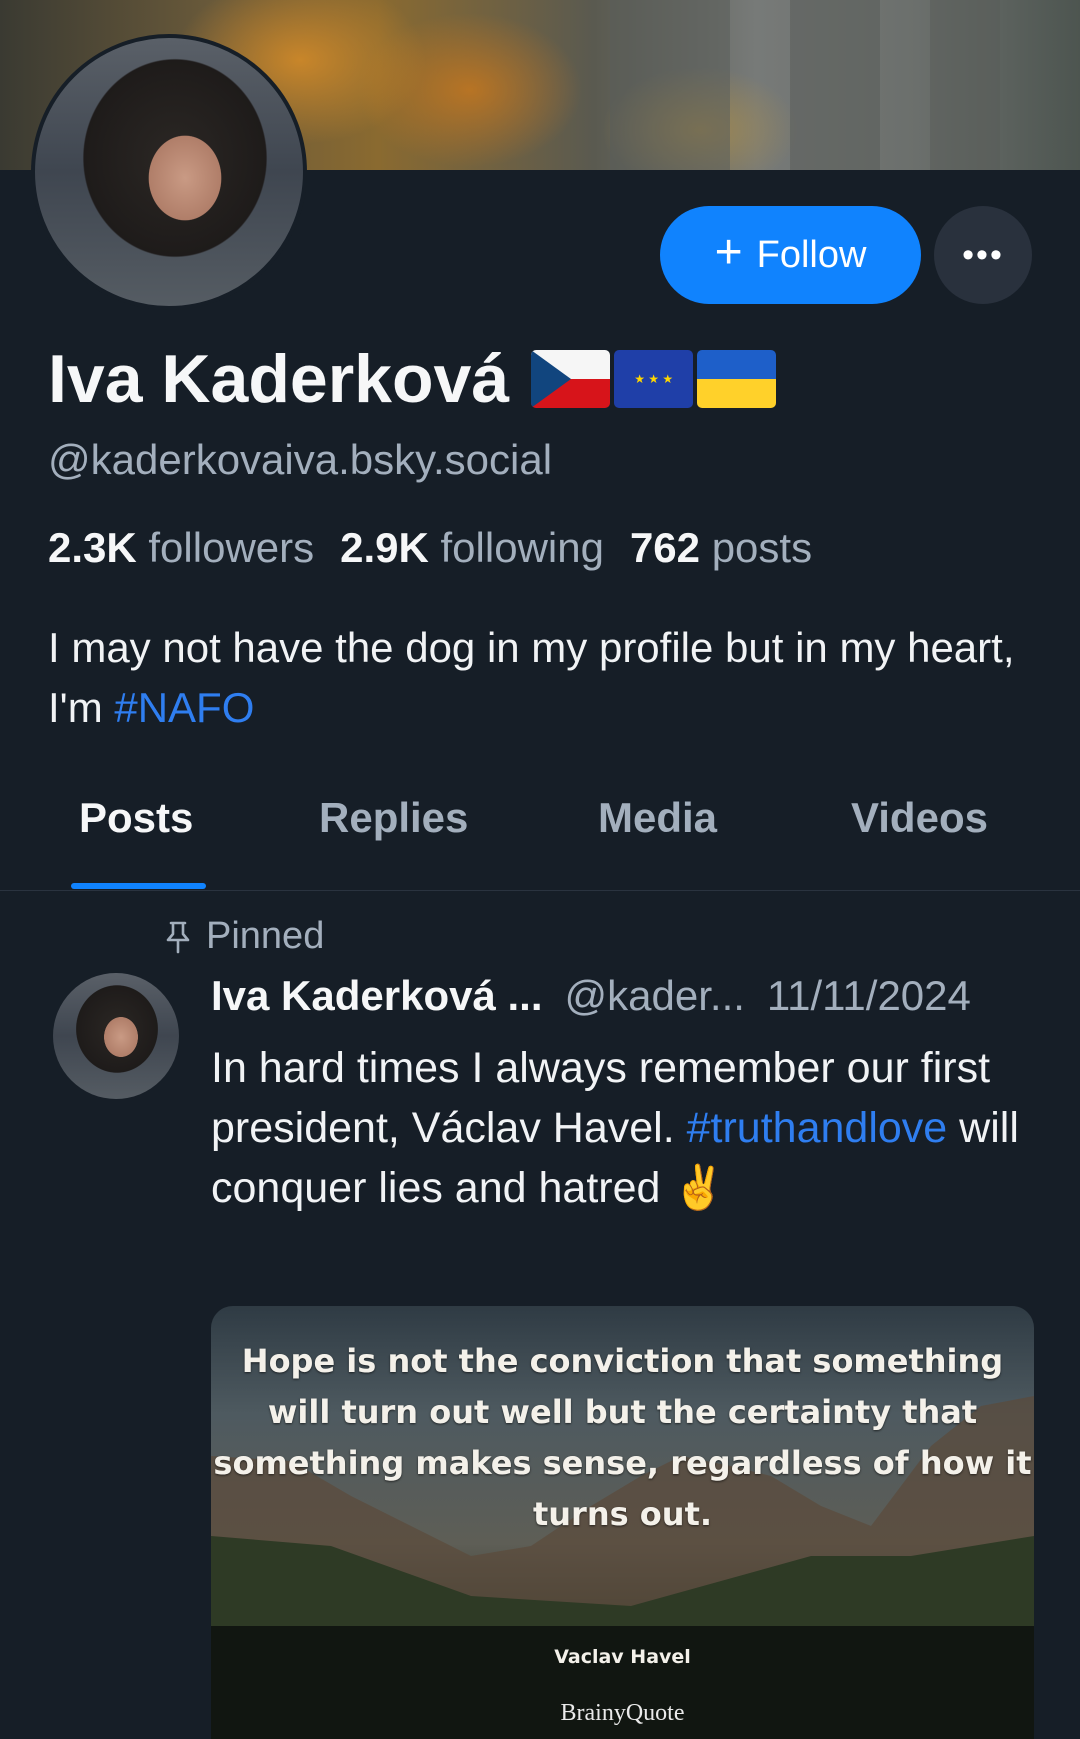 Image resolution: width=1080 pixels, height=1739 pixels. What do you see at coordinates (169, 172) in the screenshot?
I see `profile-avatar` at bounding box center [169, 172].